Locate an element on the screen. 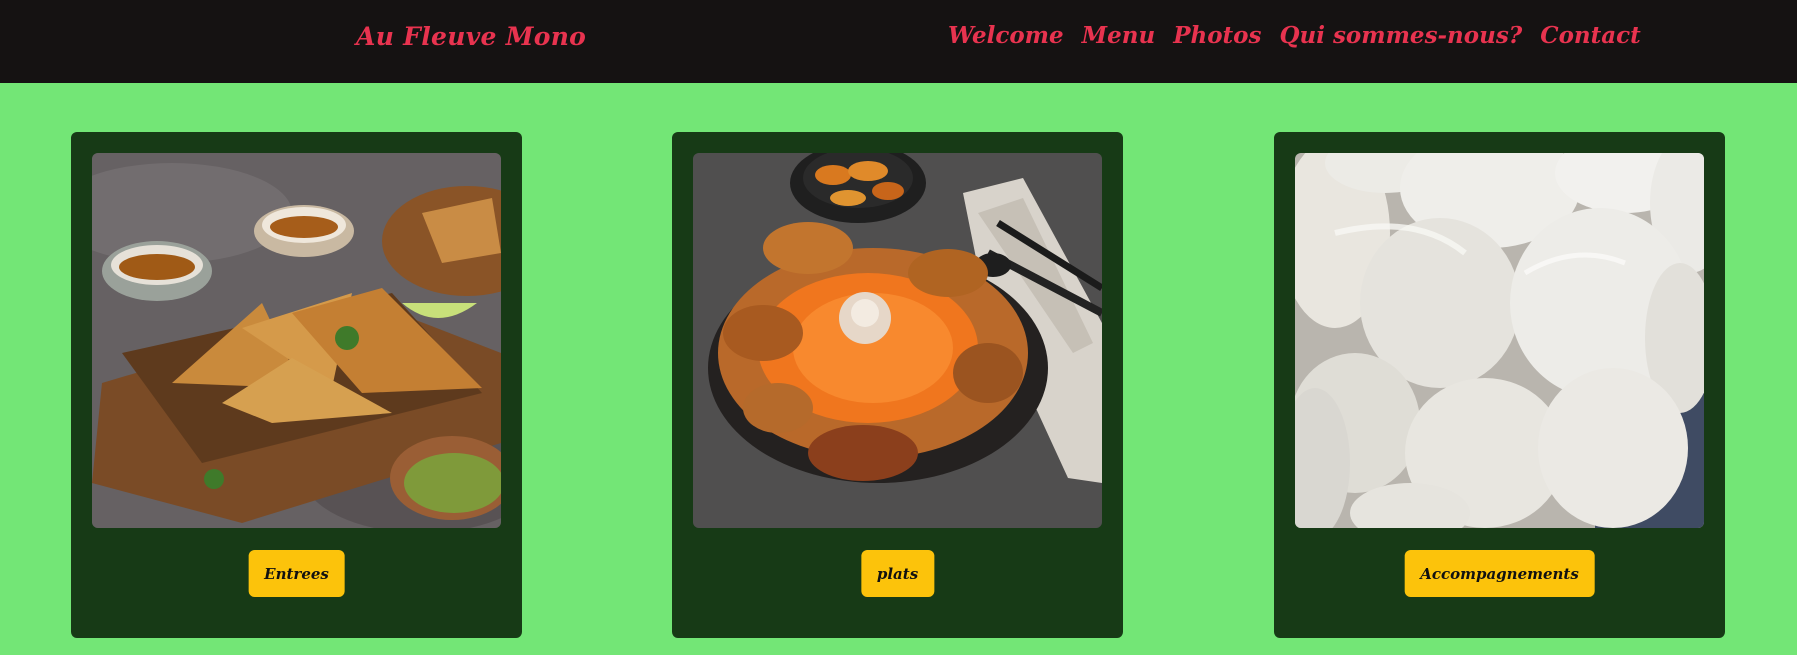  brand-logo-link: Au Fleuve Mono is located at coordinates (471, 36).